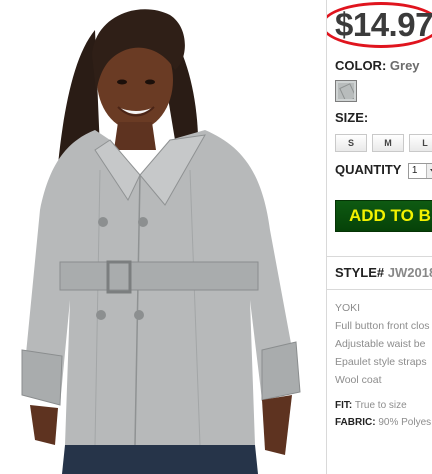 Image resolution: width=432 pixels, height=474 pixels. I want to click on style-label: STYLE#, so click(360, 272).